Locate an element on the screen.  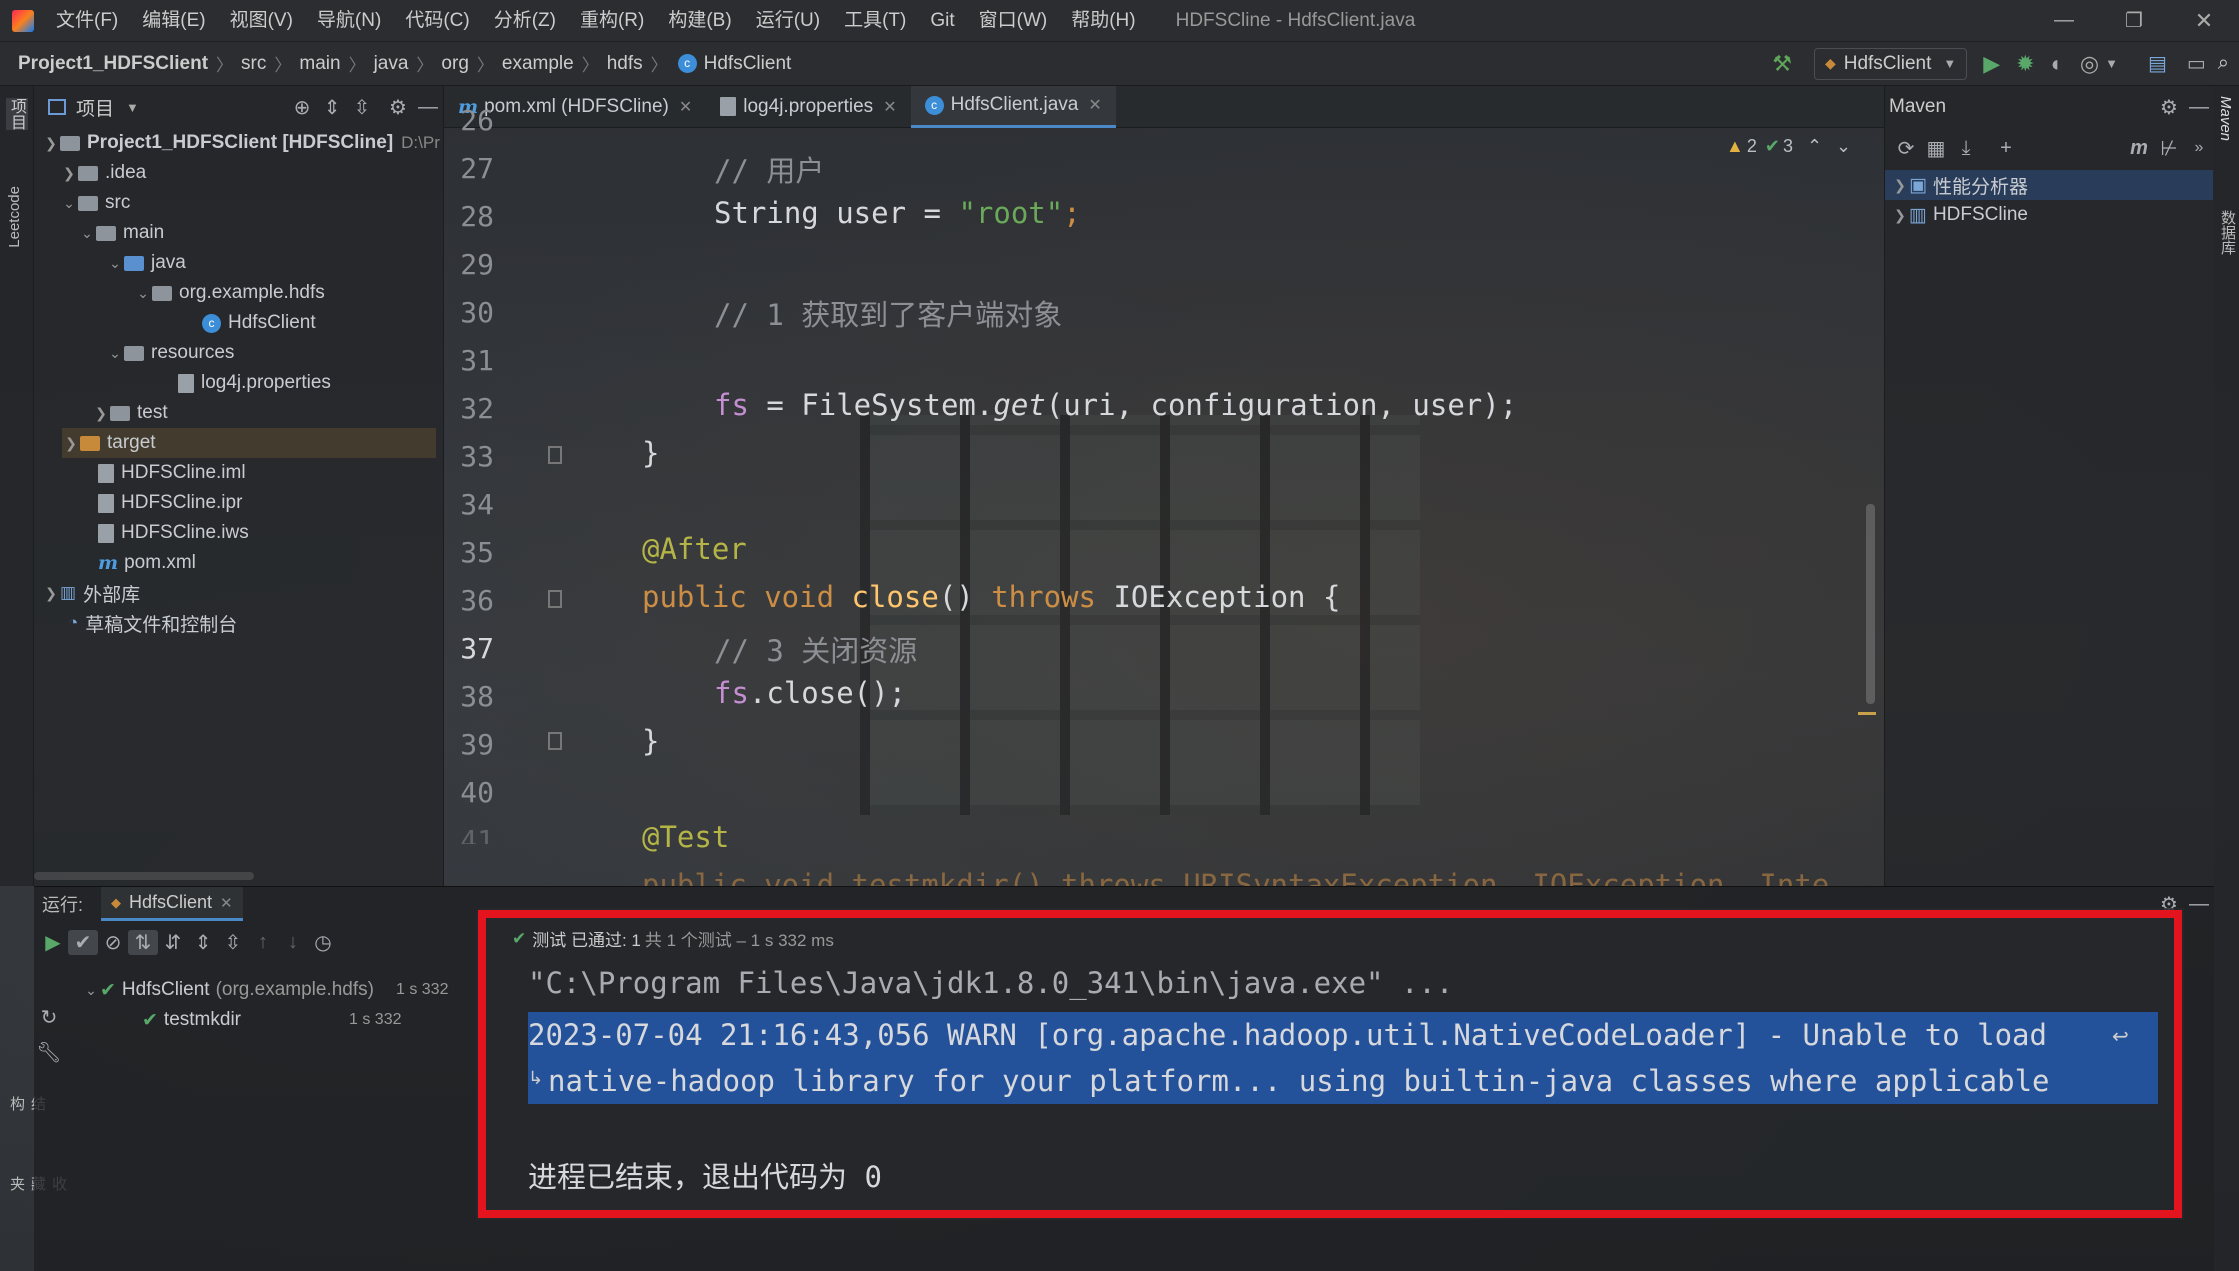
tree-resources: ⌄ resources is located at coordinates (170, 353).